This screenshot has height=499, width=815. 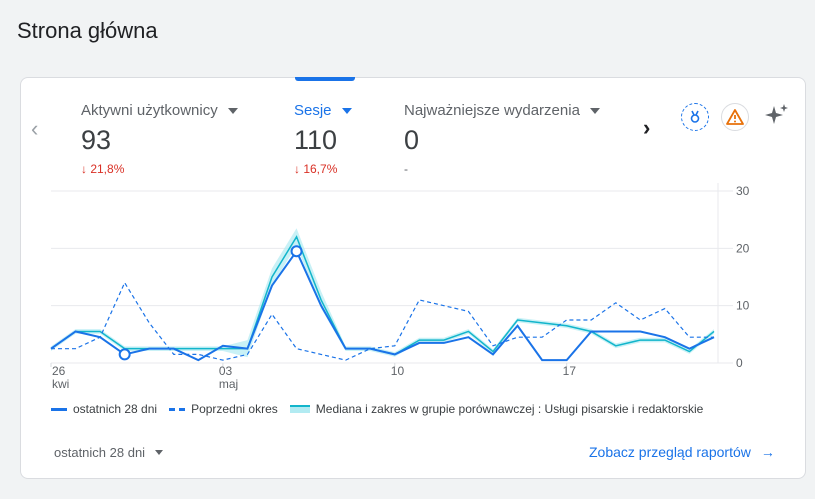 What do you see at coordinates (100, 452) in the screenshot?
I see `period-label: ostatnich 28 dni` at bounding box center [100, 452].